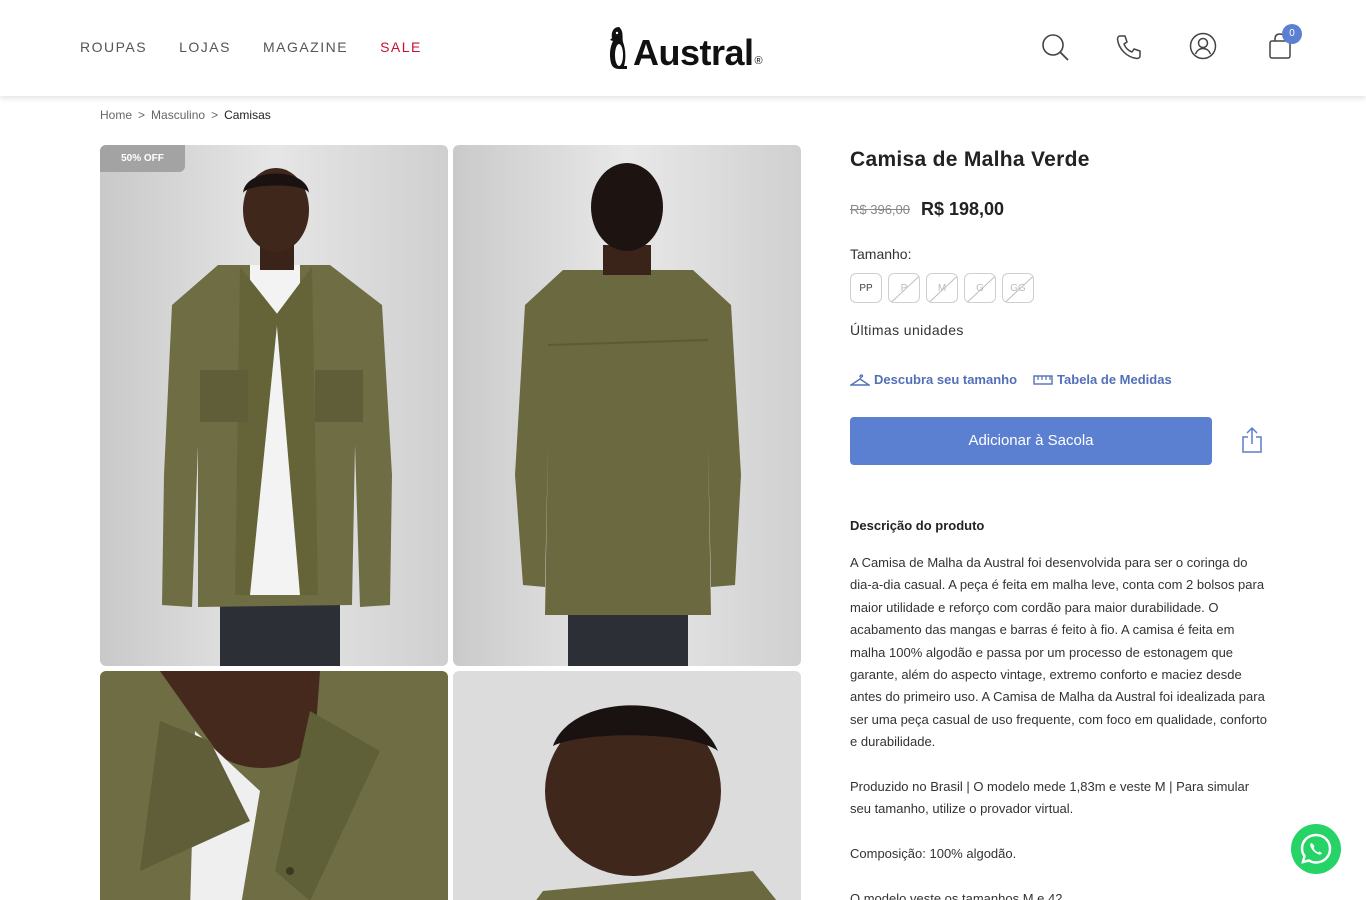  What do you see at coordinates (904, 288) in the screenshot?
I see `size-option-p: P` at bounding box center [904, 288].